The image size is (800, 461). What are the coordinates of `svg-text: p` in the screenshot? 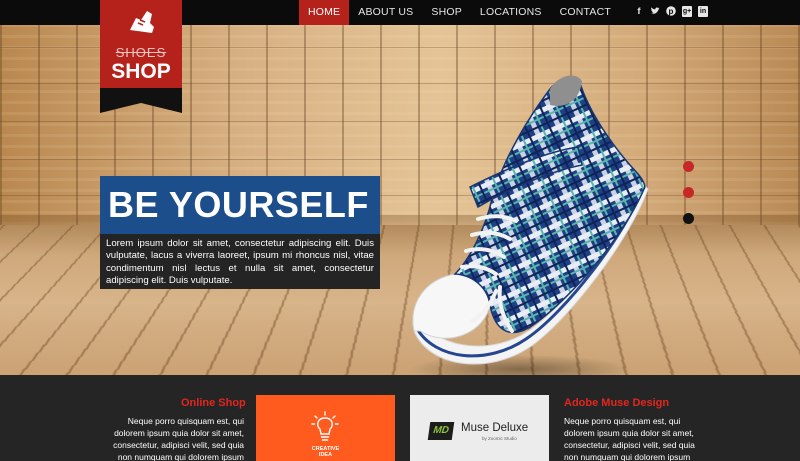 It's located at (671, 11).